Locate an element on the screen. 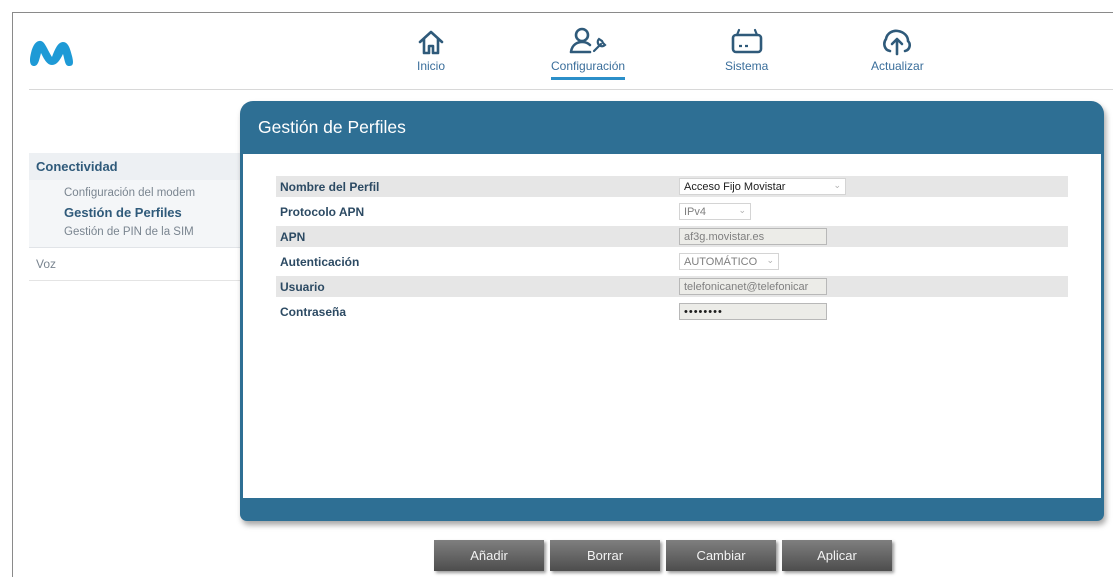 This screenshot has width=1113, height=577. authentication-select: AUTOMÁTICO ⌄ is located at coordinates (729, 261).